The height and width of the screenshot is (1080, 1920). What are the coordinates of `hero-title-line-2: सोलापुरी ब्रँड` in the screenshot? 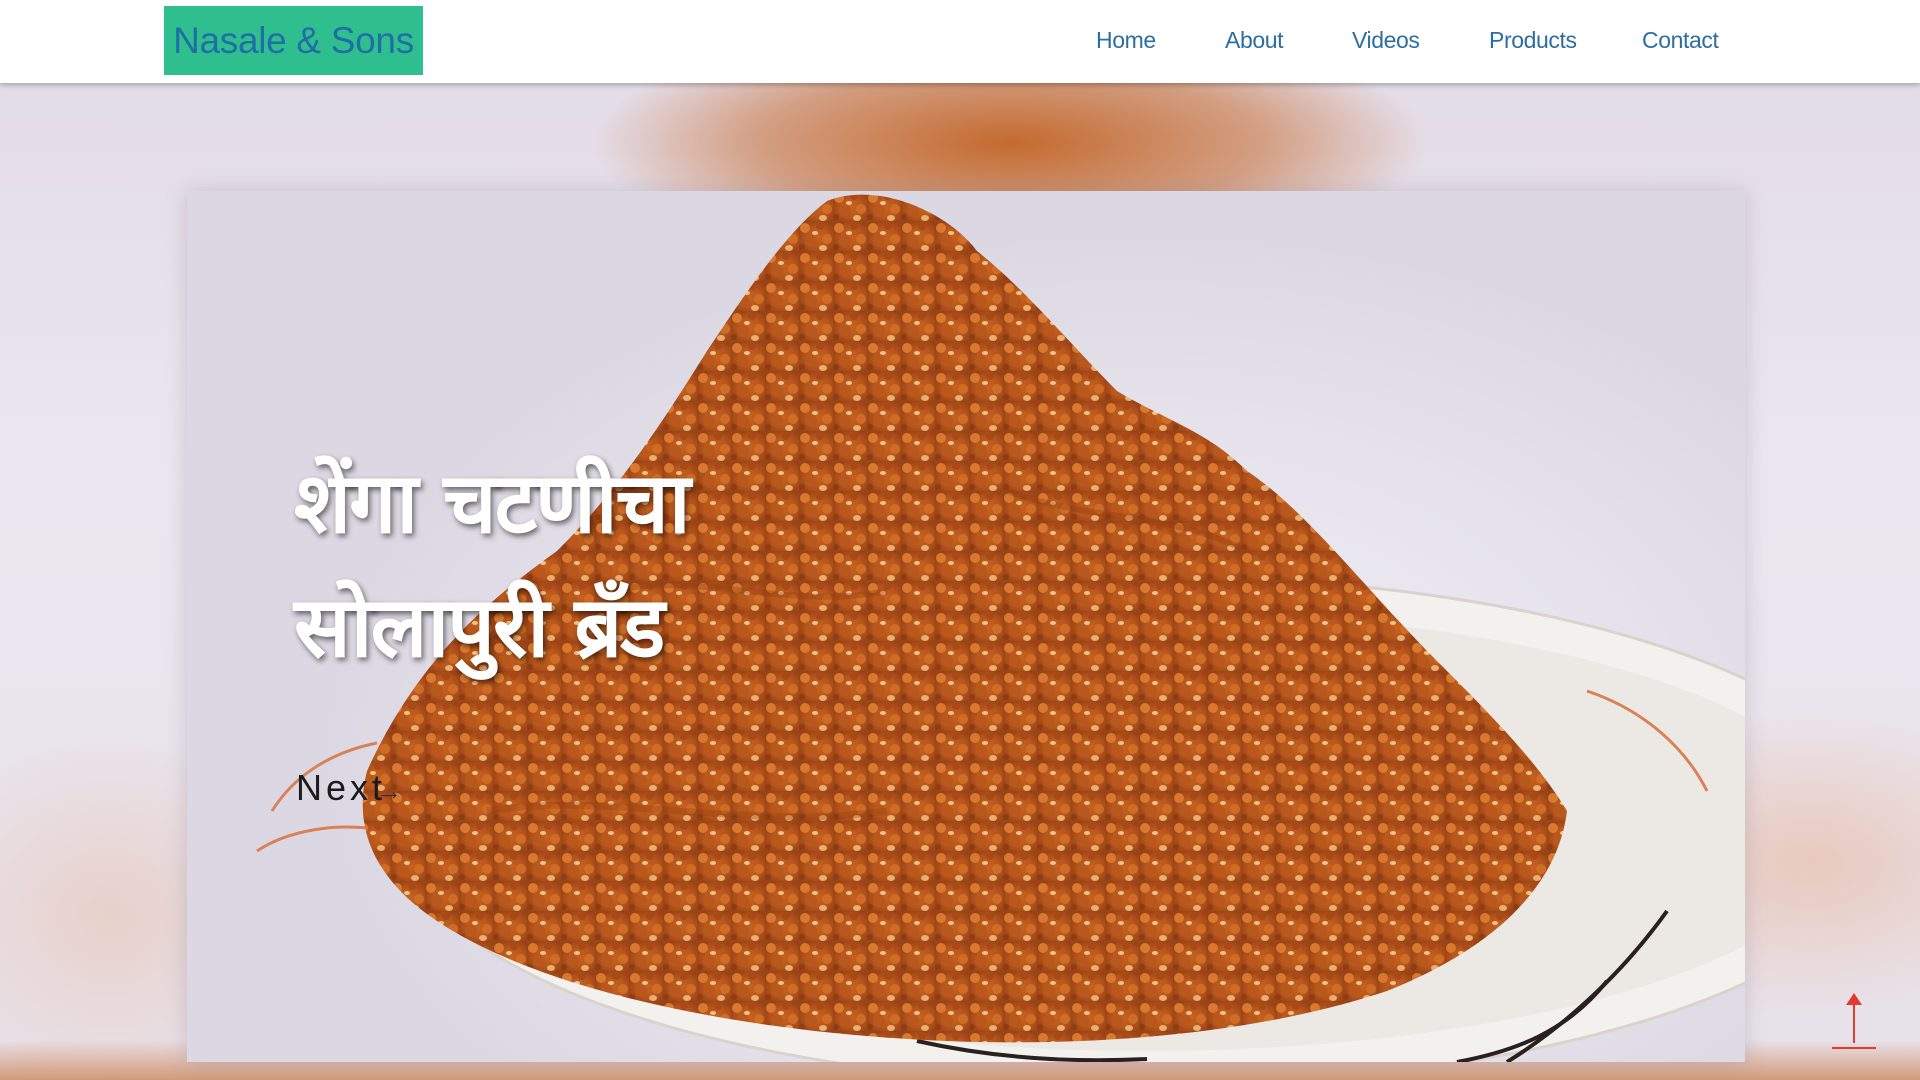 It's located at (479, 627).